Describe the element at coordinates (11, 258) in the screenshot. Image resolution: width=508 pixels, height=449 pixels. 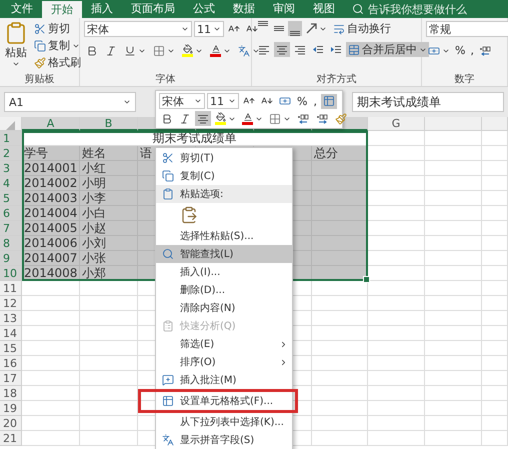
I see `row-header: 9` at that location.